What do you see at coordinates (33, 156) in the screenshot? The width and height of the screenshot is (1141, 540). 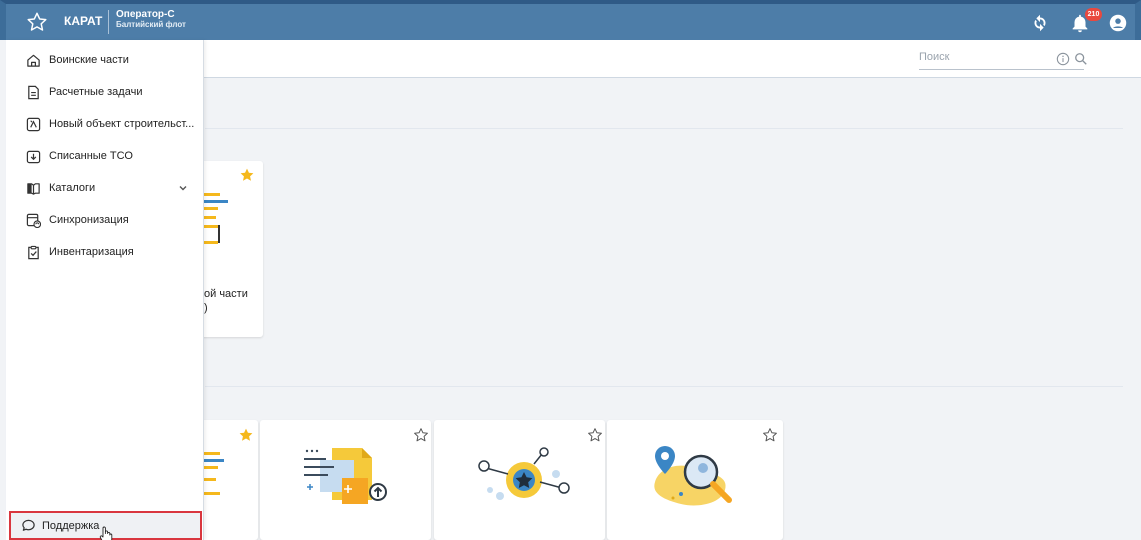 I see `download-box-icon` at bounding box center [33, 156].